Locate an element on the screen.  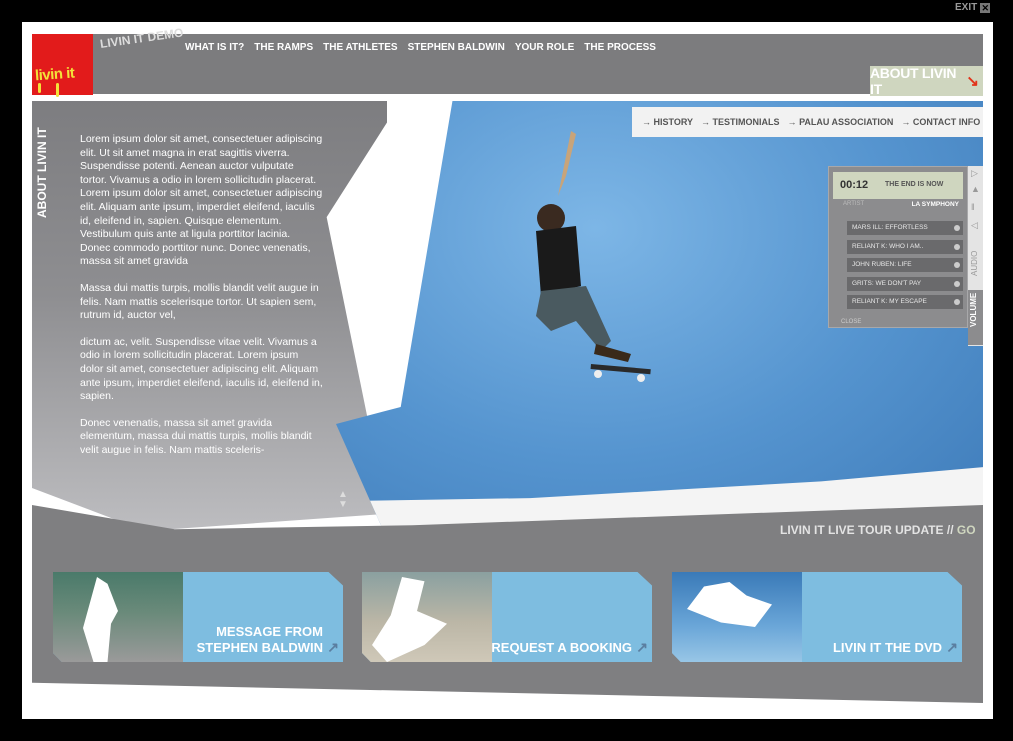
song-title: THE END IS NOW is located at coordinates (914, 184).